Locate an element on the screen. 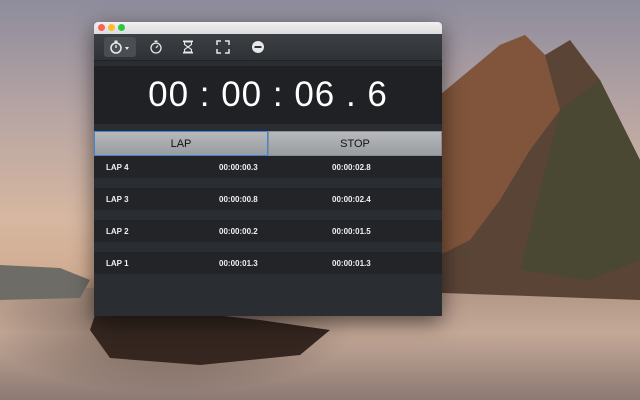 The width and height of the screenshot is (640, 400). zoom-button is located at coordinates (121, 27).